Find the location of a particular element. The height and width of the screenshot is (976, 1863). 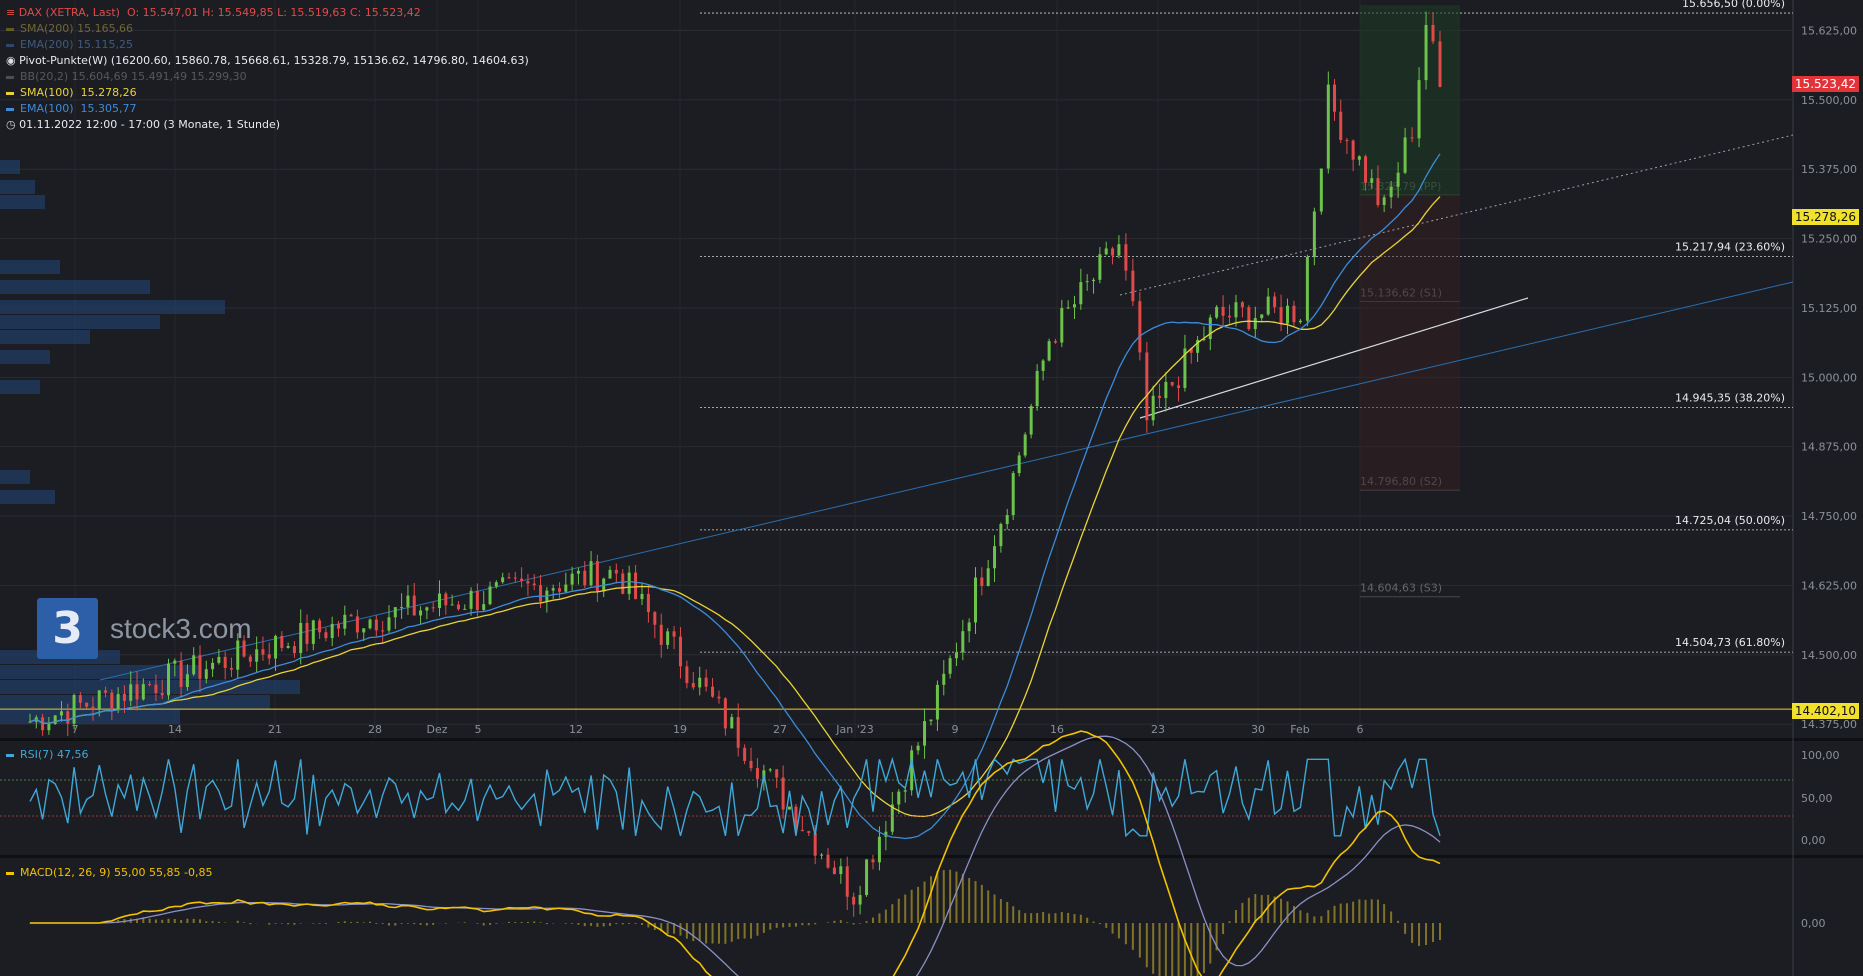

time-tick-label: 28 is located at coordinates (375, 729).